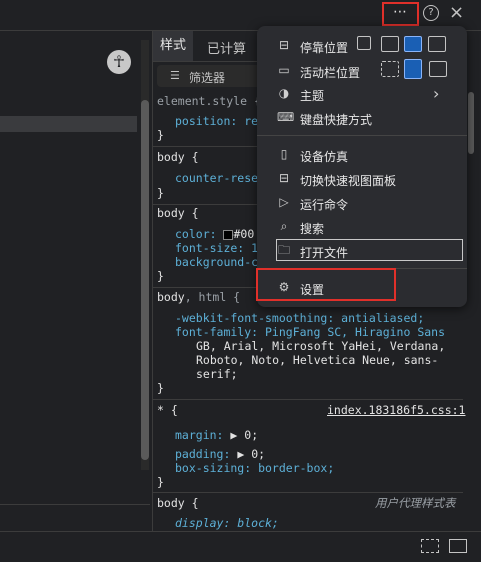 Image resolution: width=481 pixels, height=562 pixels. What do you see at coordinates (324, 205) in the screenshot?
I see `menu-item-label: 运行命令` at bounding box center [324, 205].